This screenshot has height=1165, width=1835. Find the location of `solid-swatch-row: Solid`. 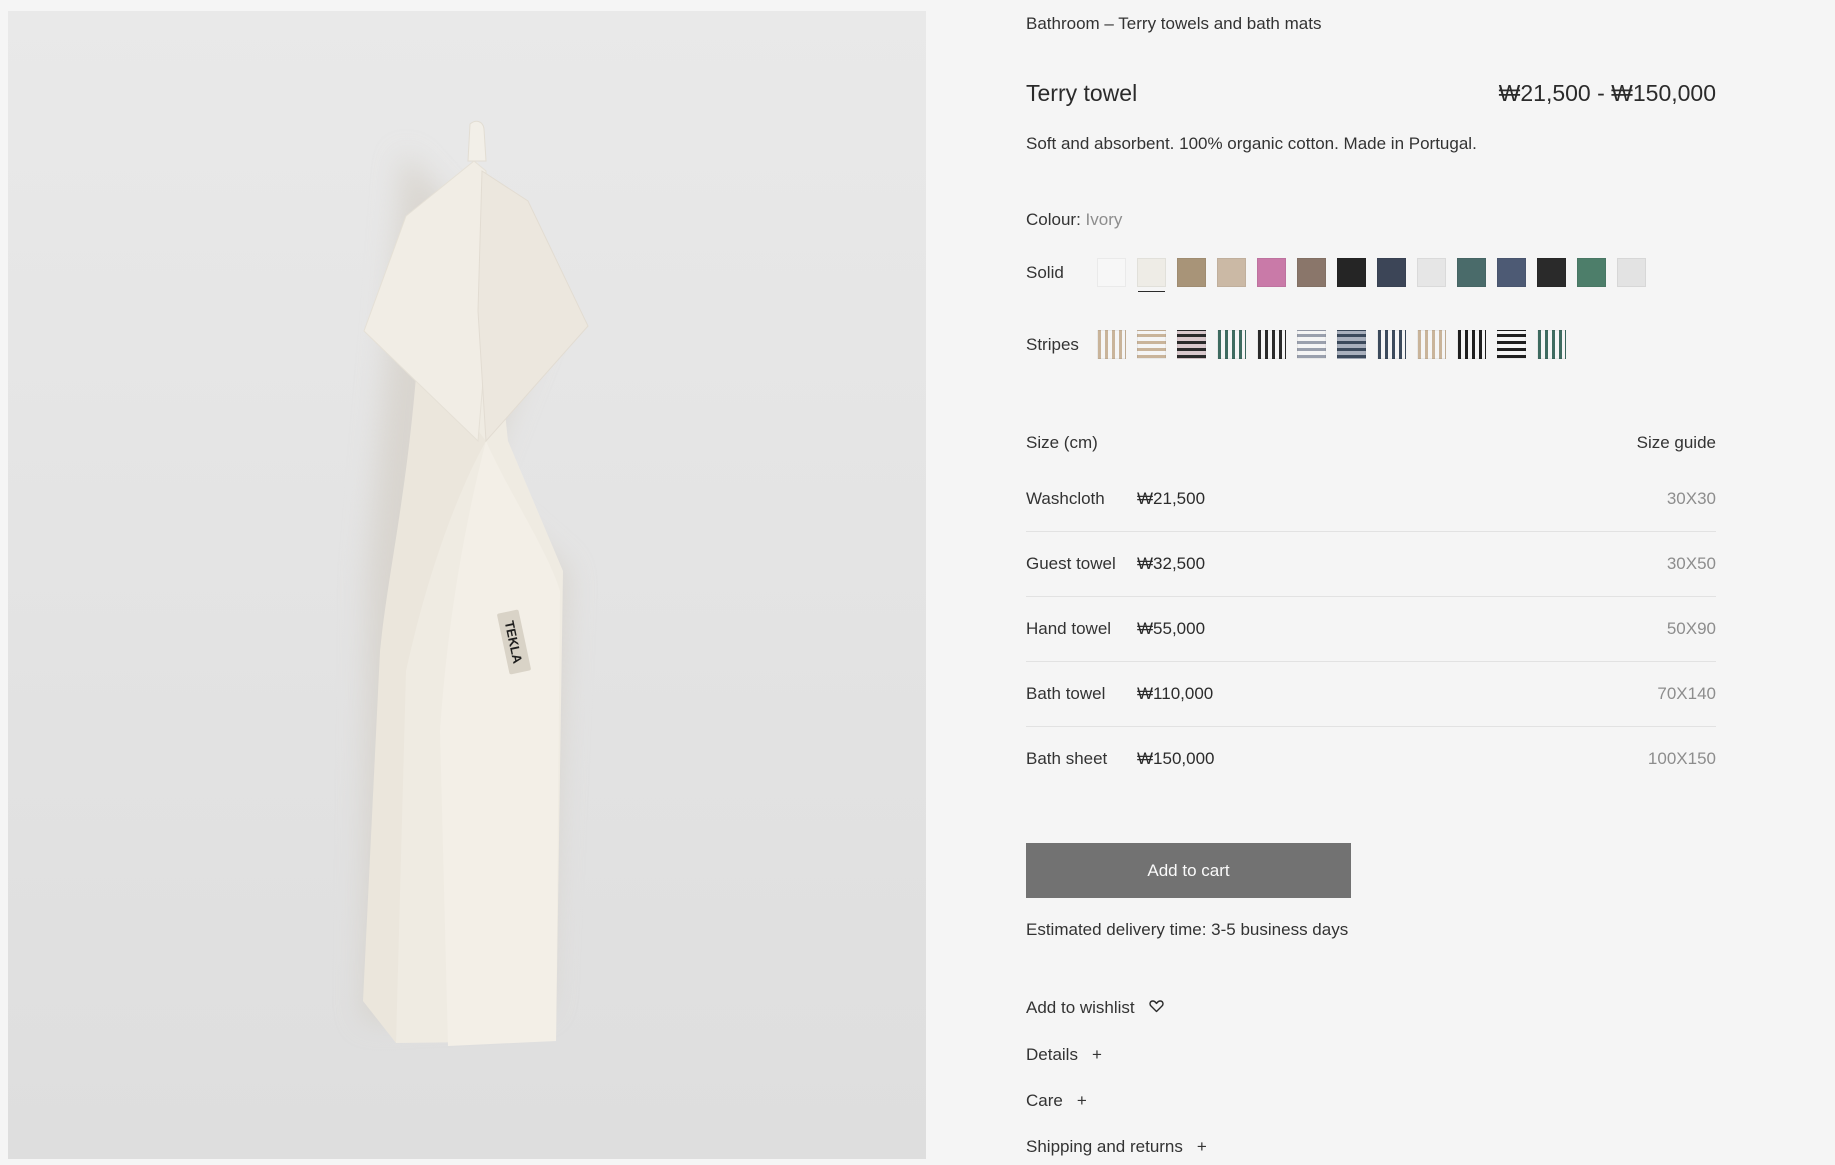

solid-swatch-row: Solid is located at coordinates (1336, 275).